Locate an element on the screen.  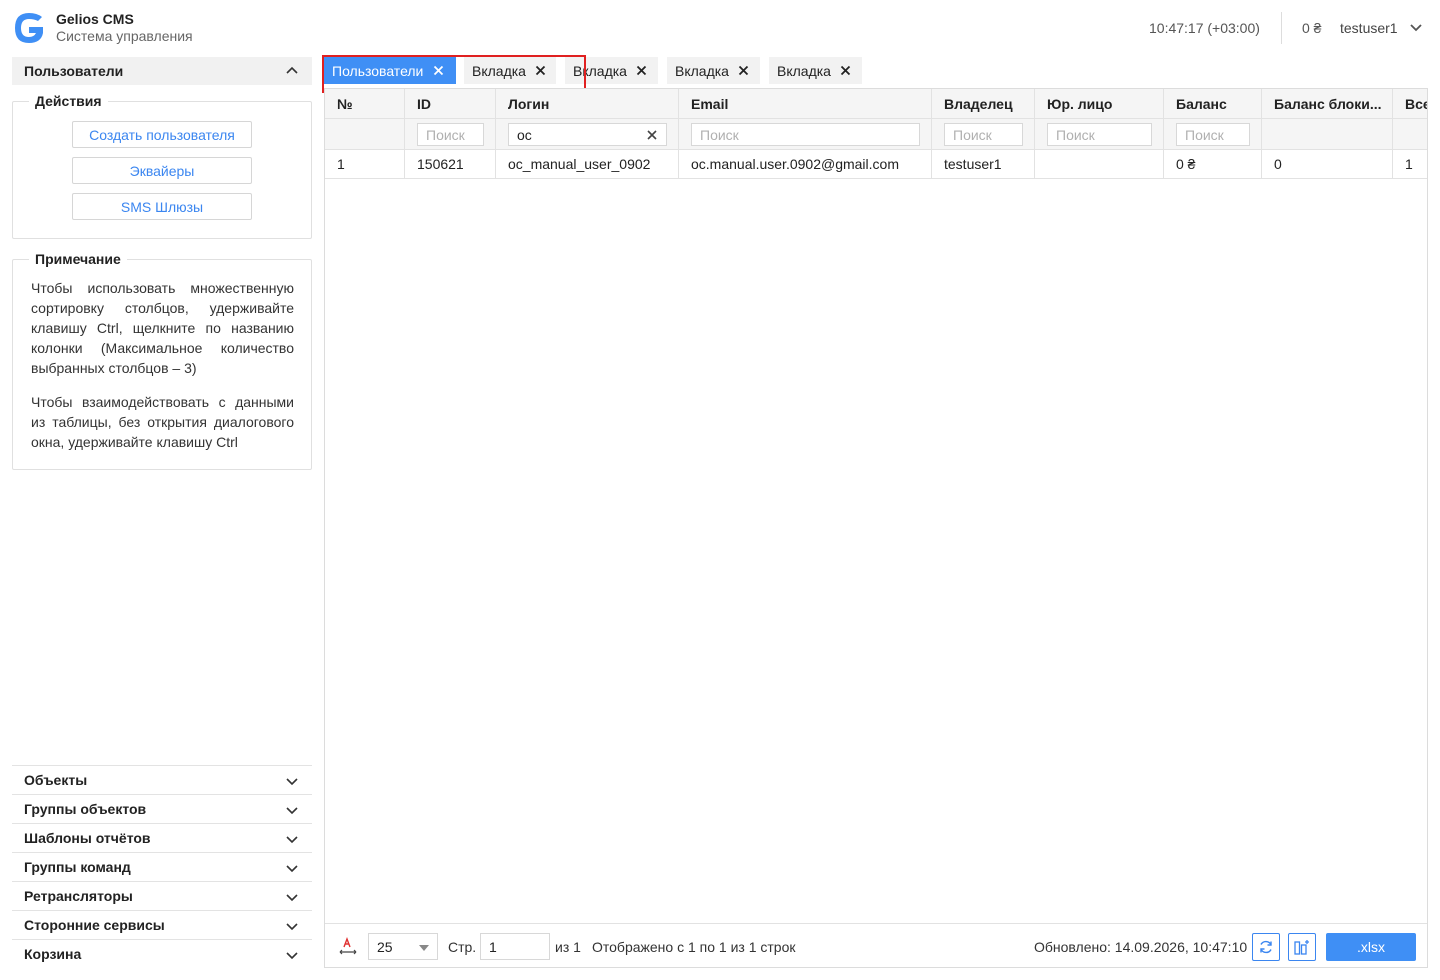
refresh-icon is located at coordinates (1266, 947).